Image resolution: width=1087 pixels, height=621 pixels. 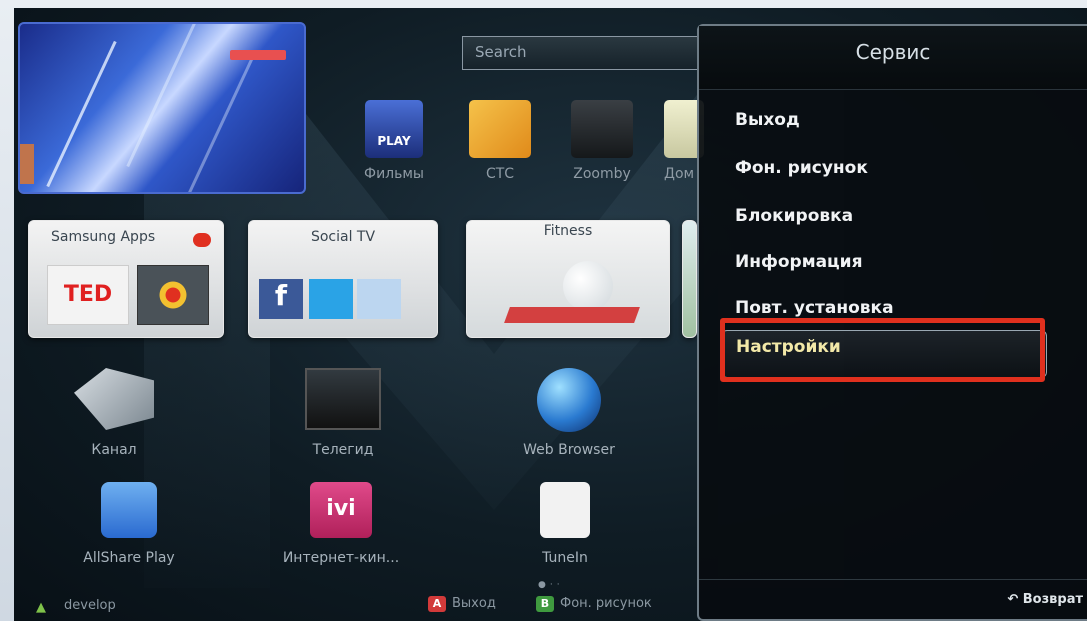 I want to click on new-badge, so click(x=202, y=240).